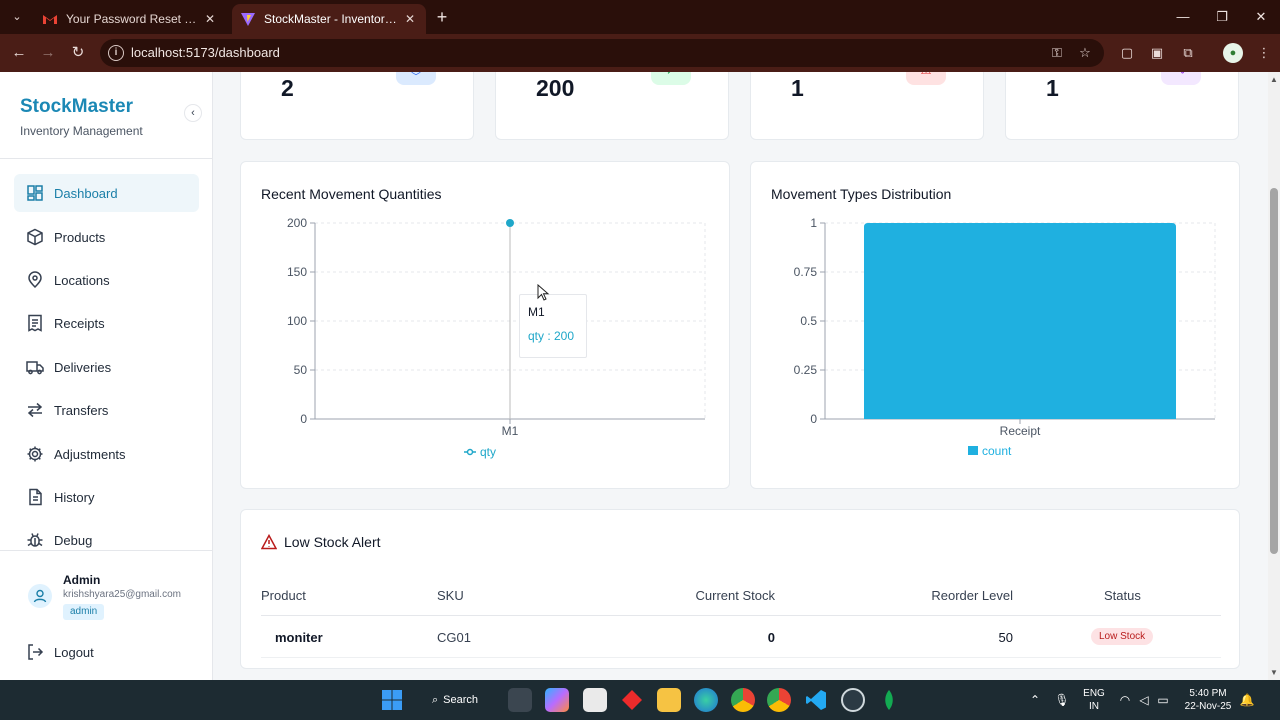  I want to click on clock: 5:40 PM 22-Nov-25, so click(1208, 700).